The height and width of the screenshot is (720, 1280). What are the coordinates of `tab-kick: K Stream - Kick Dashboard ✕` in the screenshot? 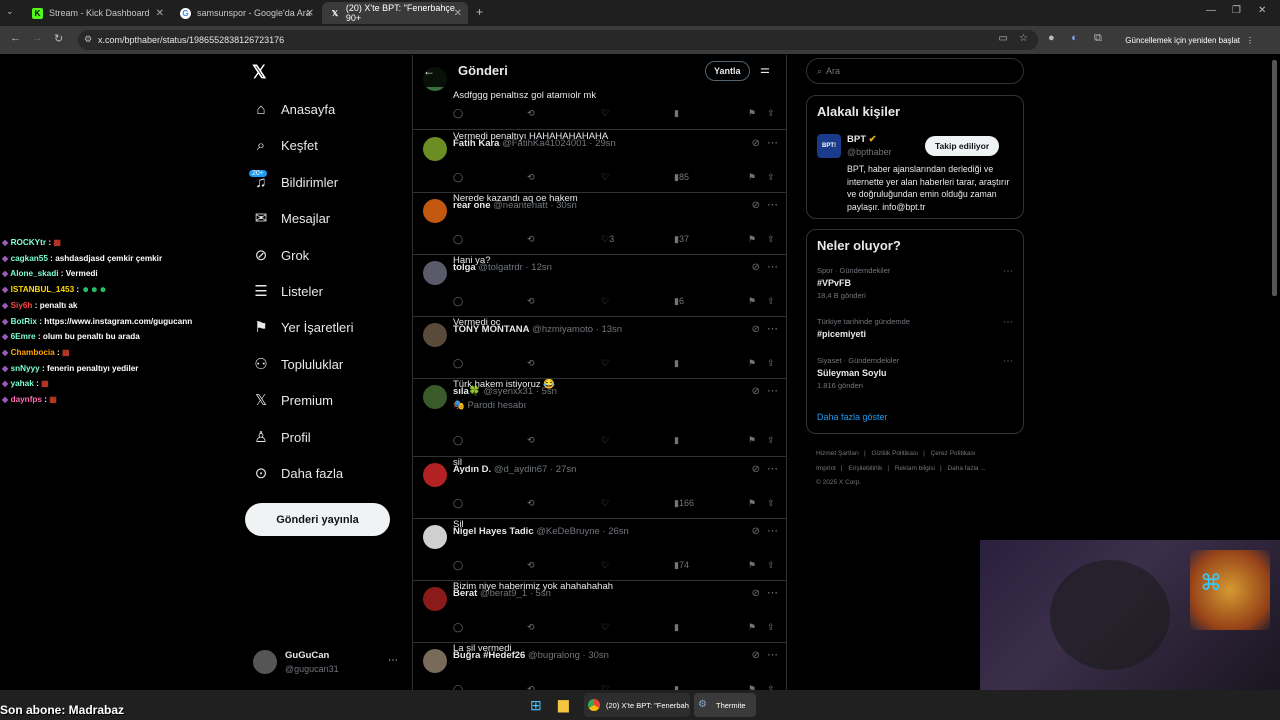 It's located at (97, 13).